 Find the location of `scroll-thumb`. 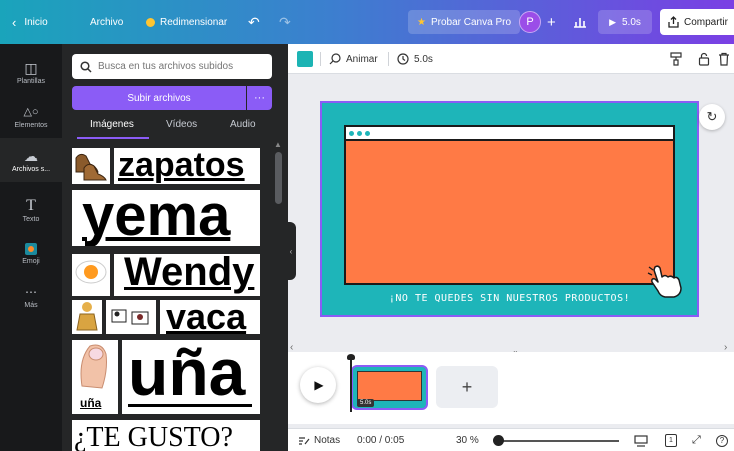

scroll-thumb is located at coordinates (278, 178).